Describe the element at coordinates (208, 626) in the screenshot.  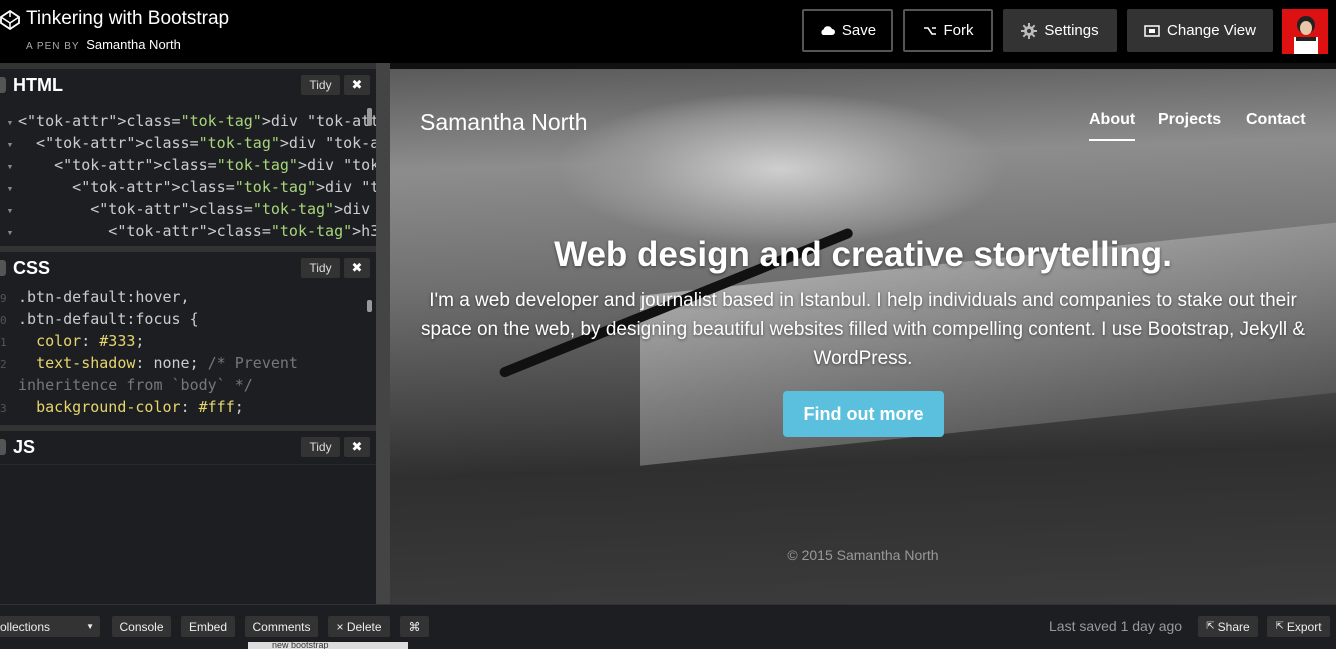
I see `embed-button: Embed` at that location.